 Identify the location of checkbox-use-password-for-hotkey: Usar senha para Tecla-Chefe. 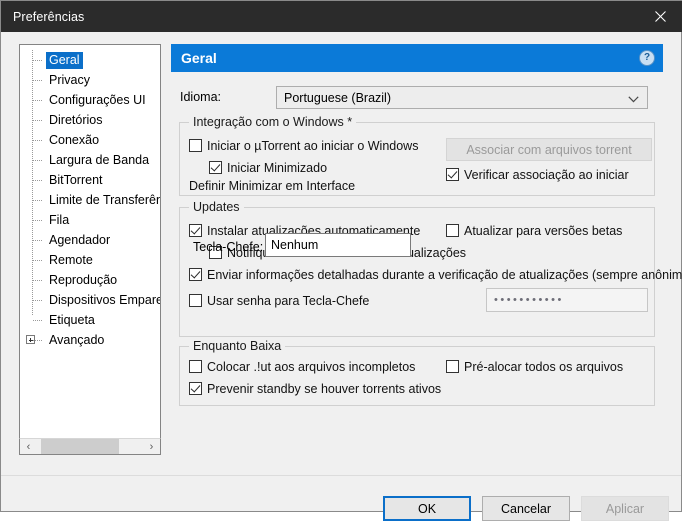
(279, 301).